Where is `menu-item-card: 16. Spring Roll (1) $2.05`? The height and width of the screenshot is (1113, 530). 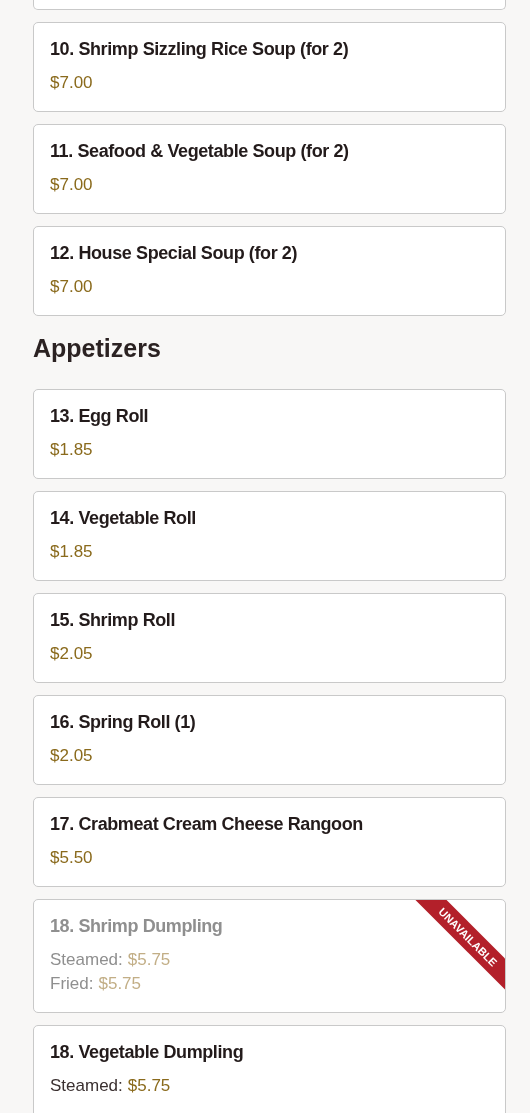 menu-item-card: 16. Spring Roll (1) $2.05 is located at coordinates (269, 740).